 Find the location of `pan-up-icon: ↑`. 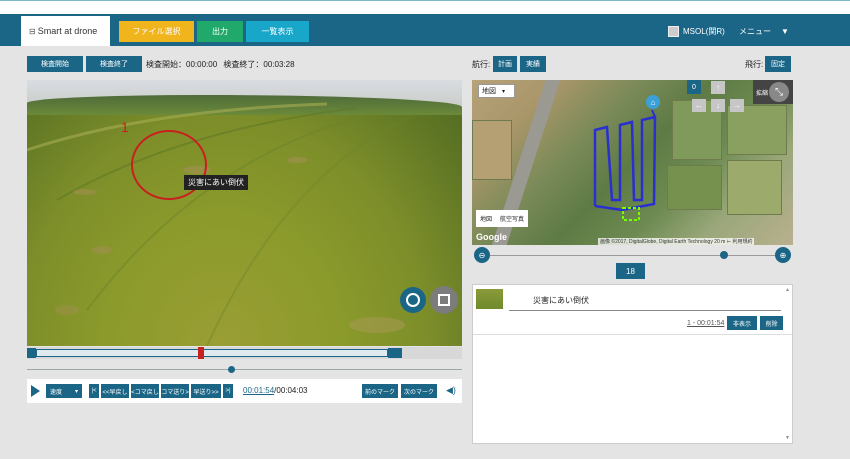

pan-up-icon: ↑ is located at coordinates (718, 87).